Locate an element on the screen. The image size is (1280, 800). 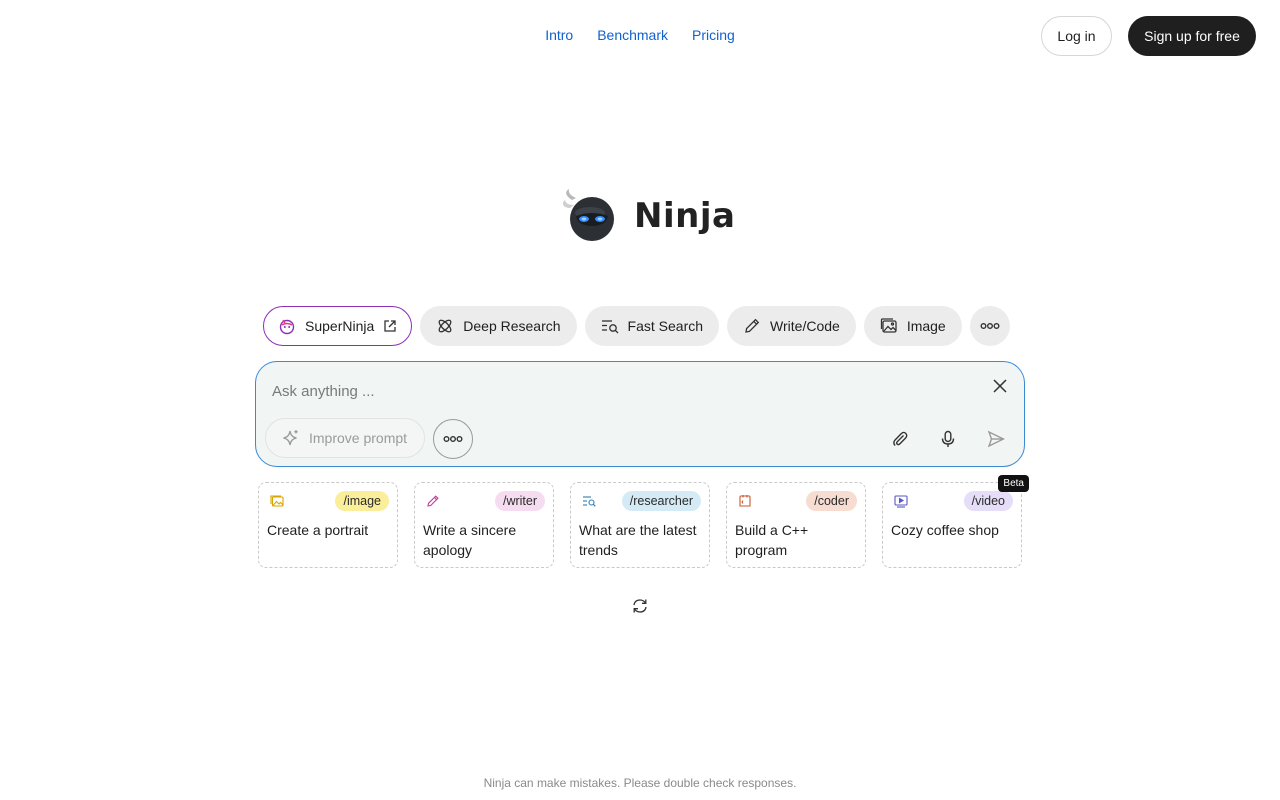
send-button is located at coordinates (996, 439).